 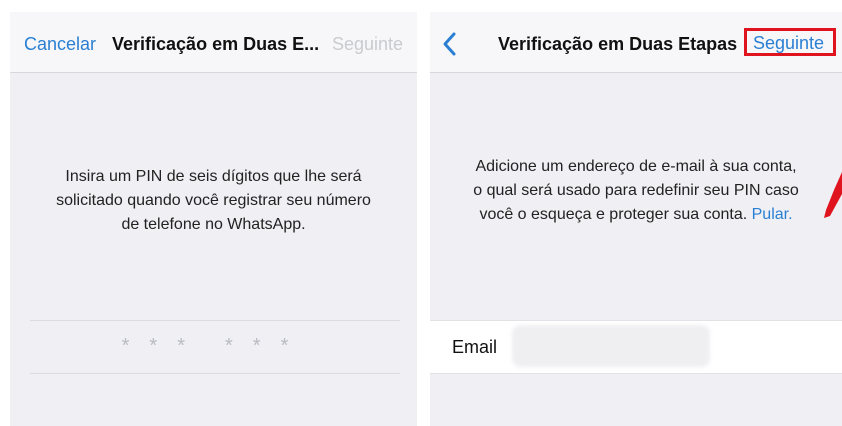 I want to click on email-field: Email, so click(x=636, y=347).